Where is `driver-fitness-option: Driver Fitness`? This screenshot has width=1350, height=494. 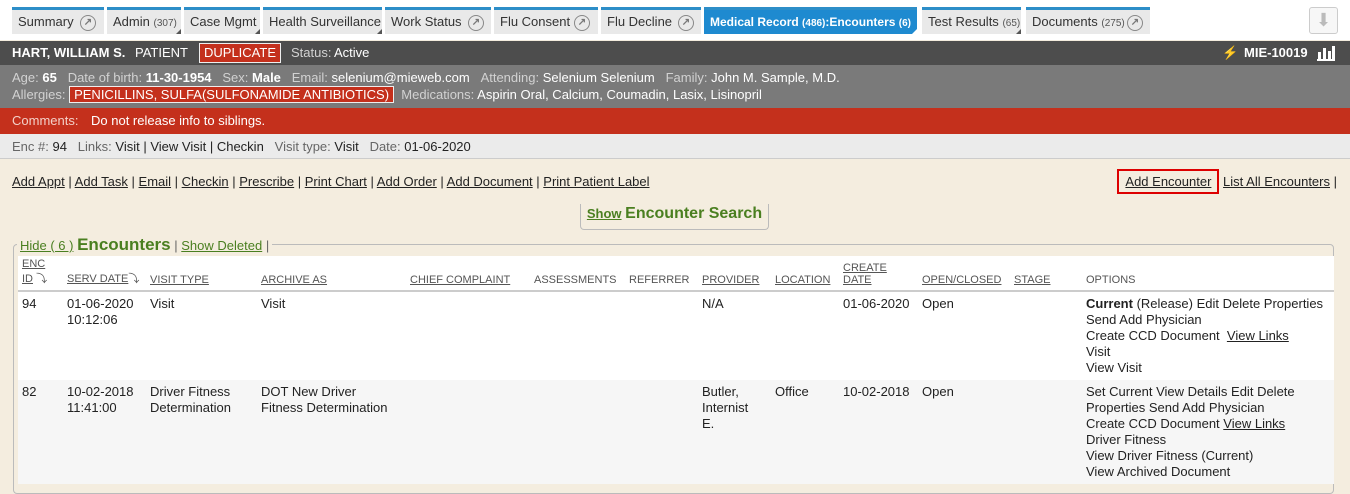
driver-fitness-option: Driver Fitness is located at coordinates (1126, 439).